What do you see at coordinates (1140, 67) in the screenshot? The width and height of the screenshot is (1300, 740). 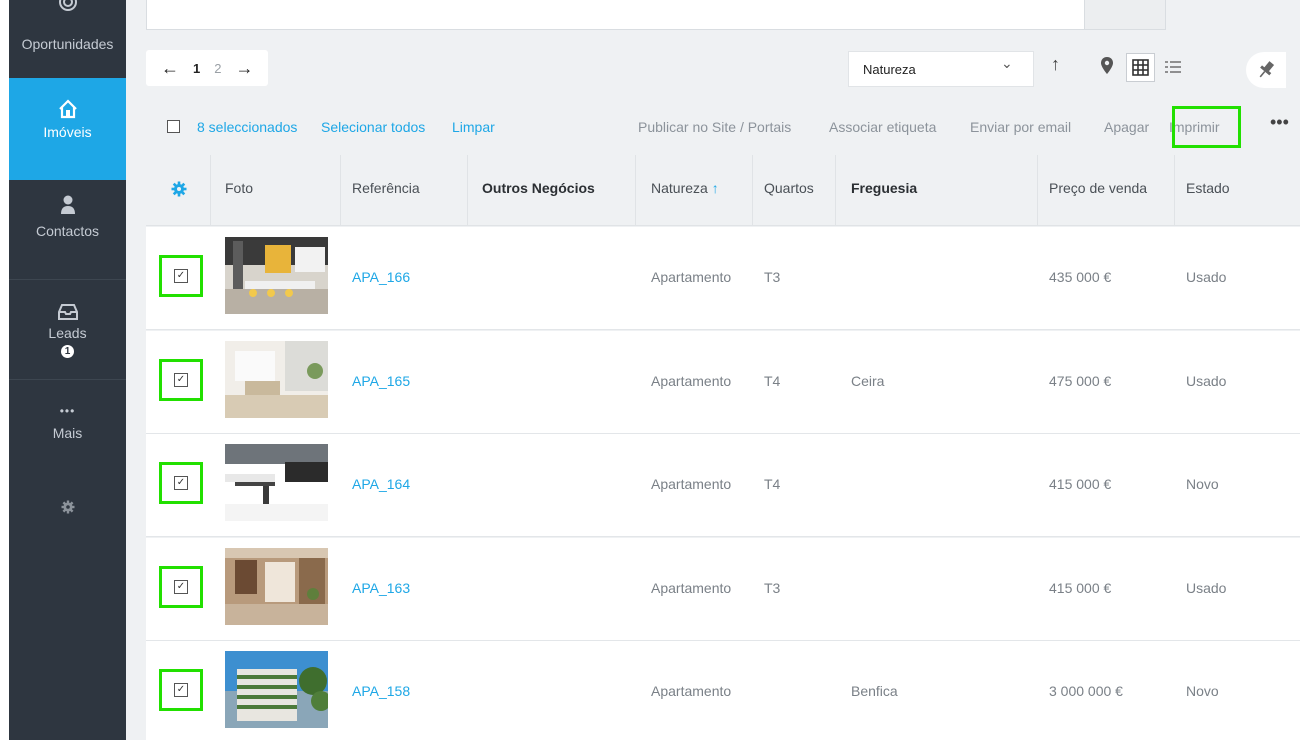 I see `grid-icon` at bounding box center [1140, 67].